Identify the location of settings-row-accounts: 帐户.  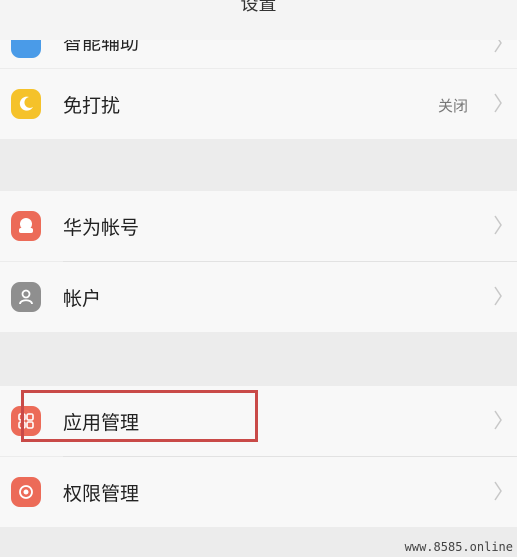
(258, 297).